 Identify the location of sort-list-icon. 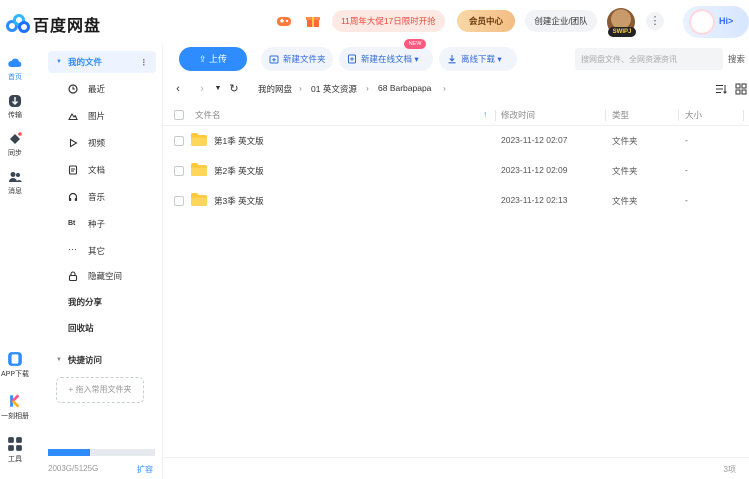
(721, 89).